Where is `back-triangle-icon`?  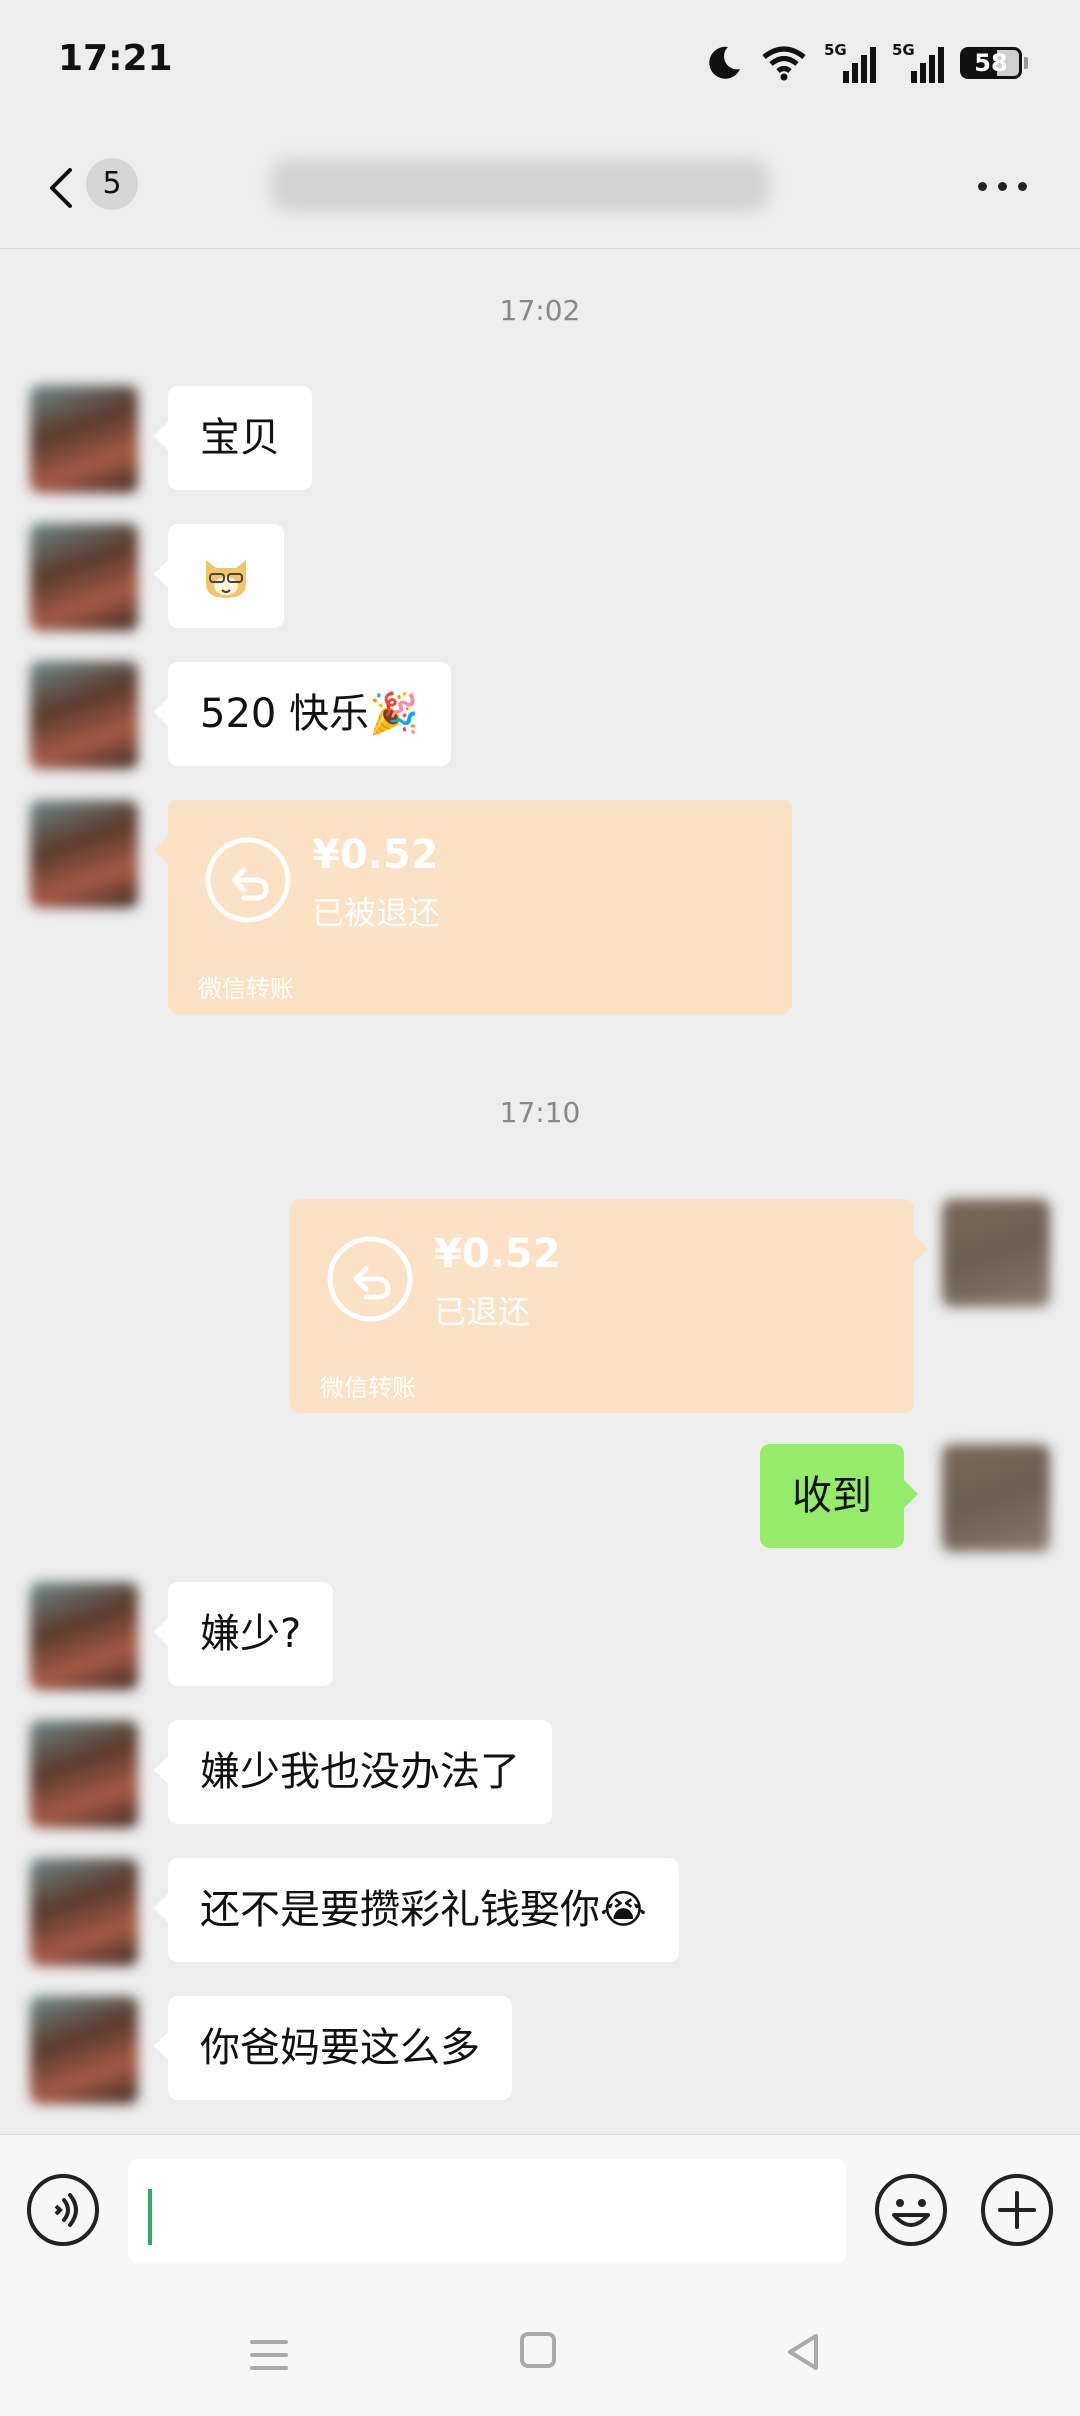
back-triangle-icon is located at coordinates (802, 2352).